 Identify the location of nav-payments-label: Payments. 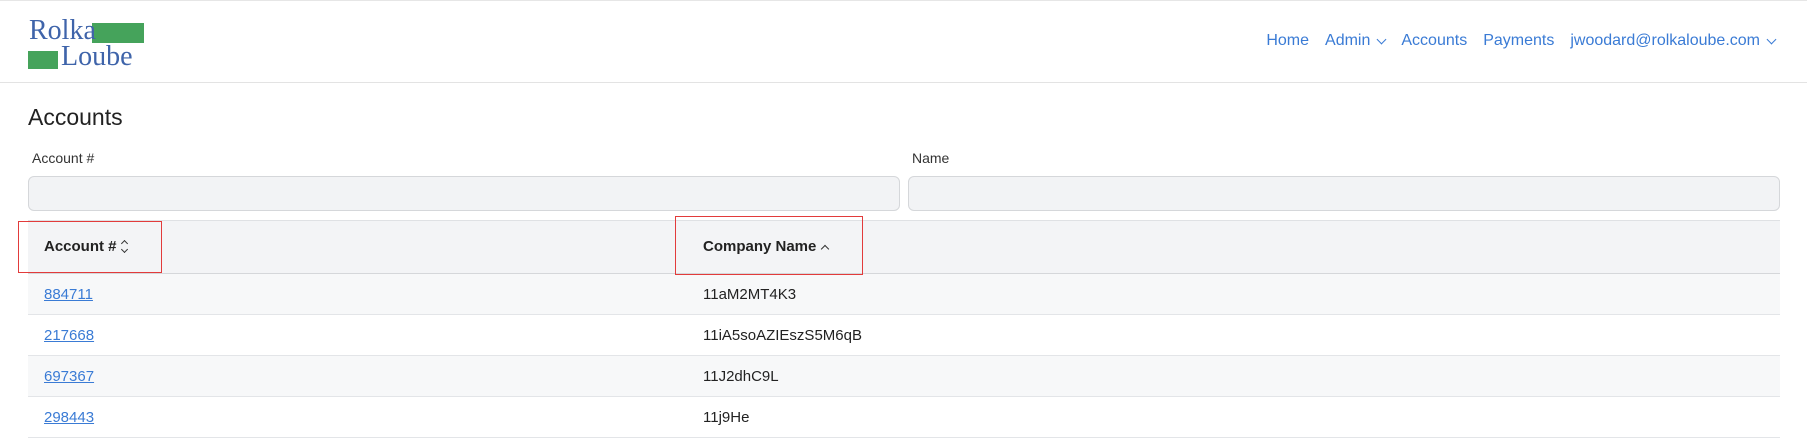
(1519, 40).